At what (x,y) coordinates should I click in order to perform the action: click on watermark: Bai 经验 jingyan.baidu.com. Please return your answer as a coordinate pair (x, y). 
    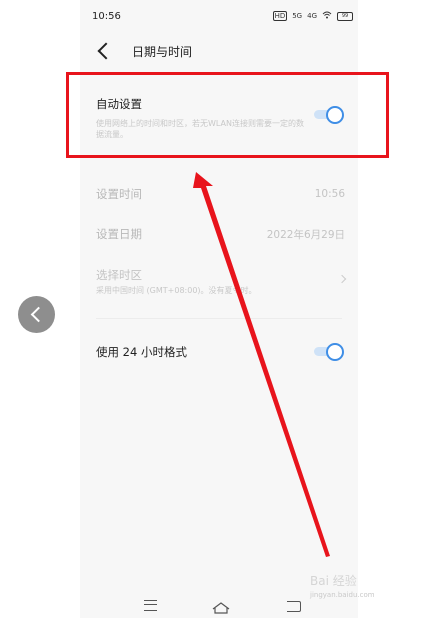
    Looking at the image, I should click on (369, 585).